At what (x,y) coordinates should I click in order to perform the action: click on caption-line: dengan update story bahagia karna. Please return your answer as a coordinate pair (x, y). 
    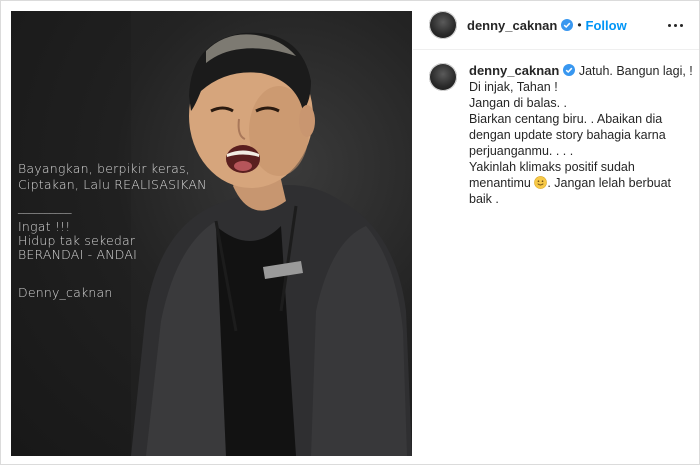
    Looking at the image, I should click on (567, 135).